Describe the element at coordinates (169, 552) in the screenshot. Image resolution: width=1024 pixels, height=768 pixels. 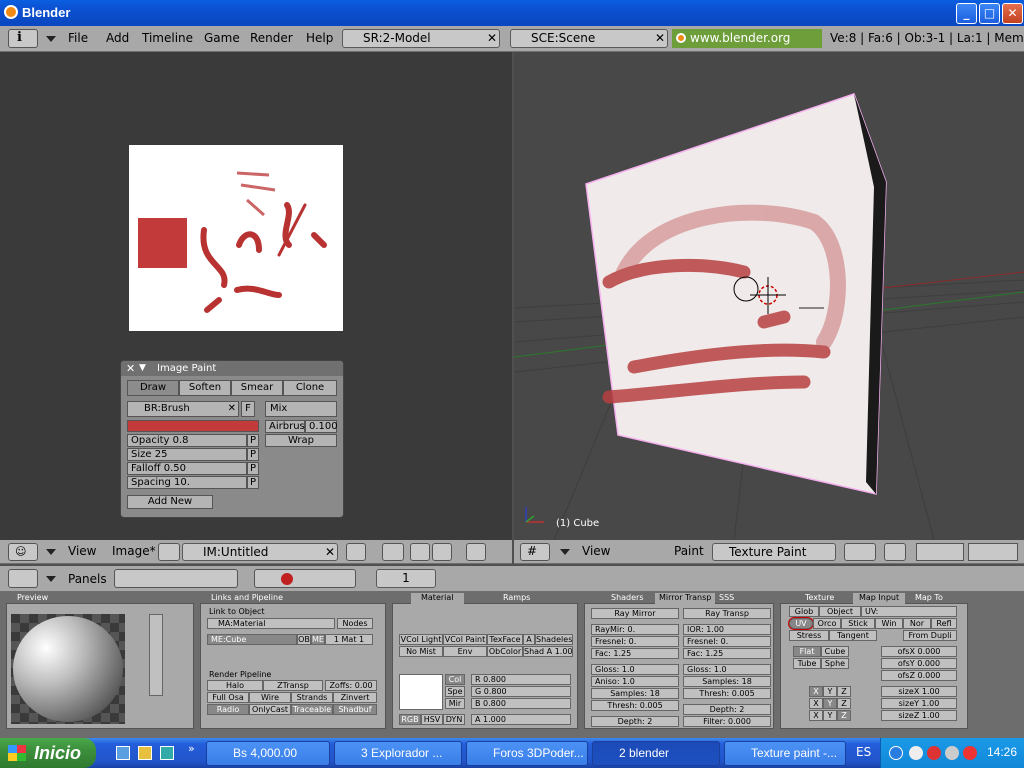
I see `paint-brush-toggle-icon` at that location.